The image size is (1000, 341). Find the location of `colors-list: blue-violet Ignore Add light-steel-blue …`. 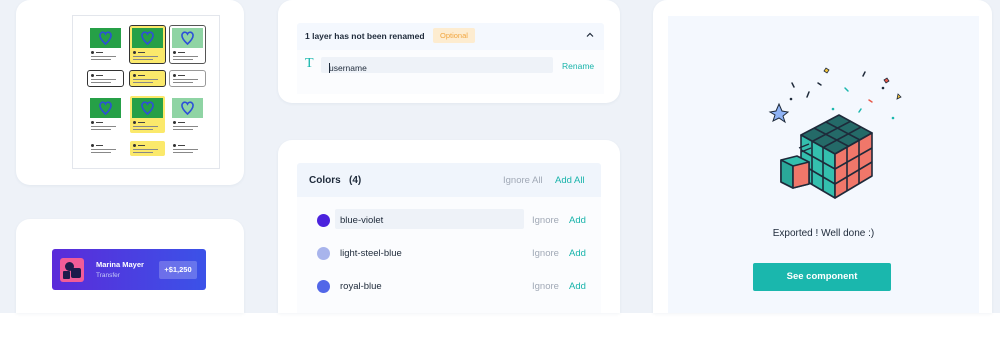

colors-list: blue-violet Ignore Add light-steel-blue … is located at coordinates (449, 255).